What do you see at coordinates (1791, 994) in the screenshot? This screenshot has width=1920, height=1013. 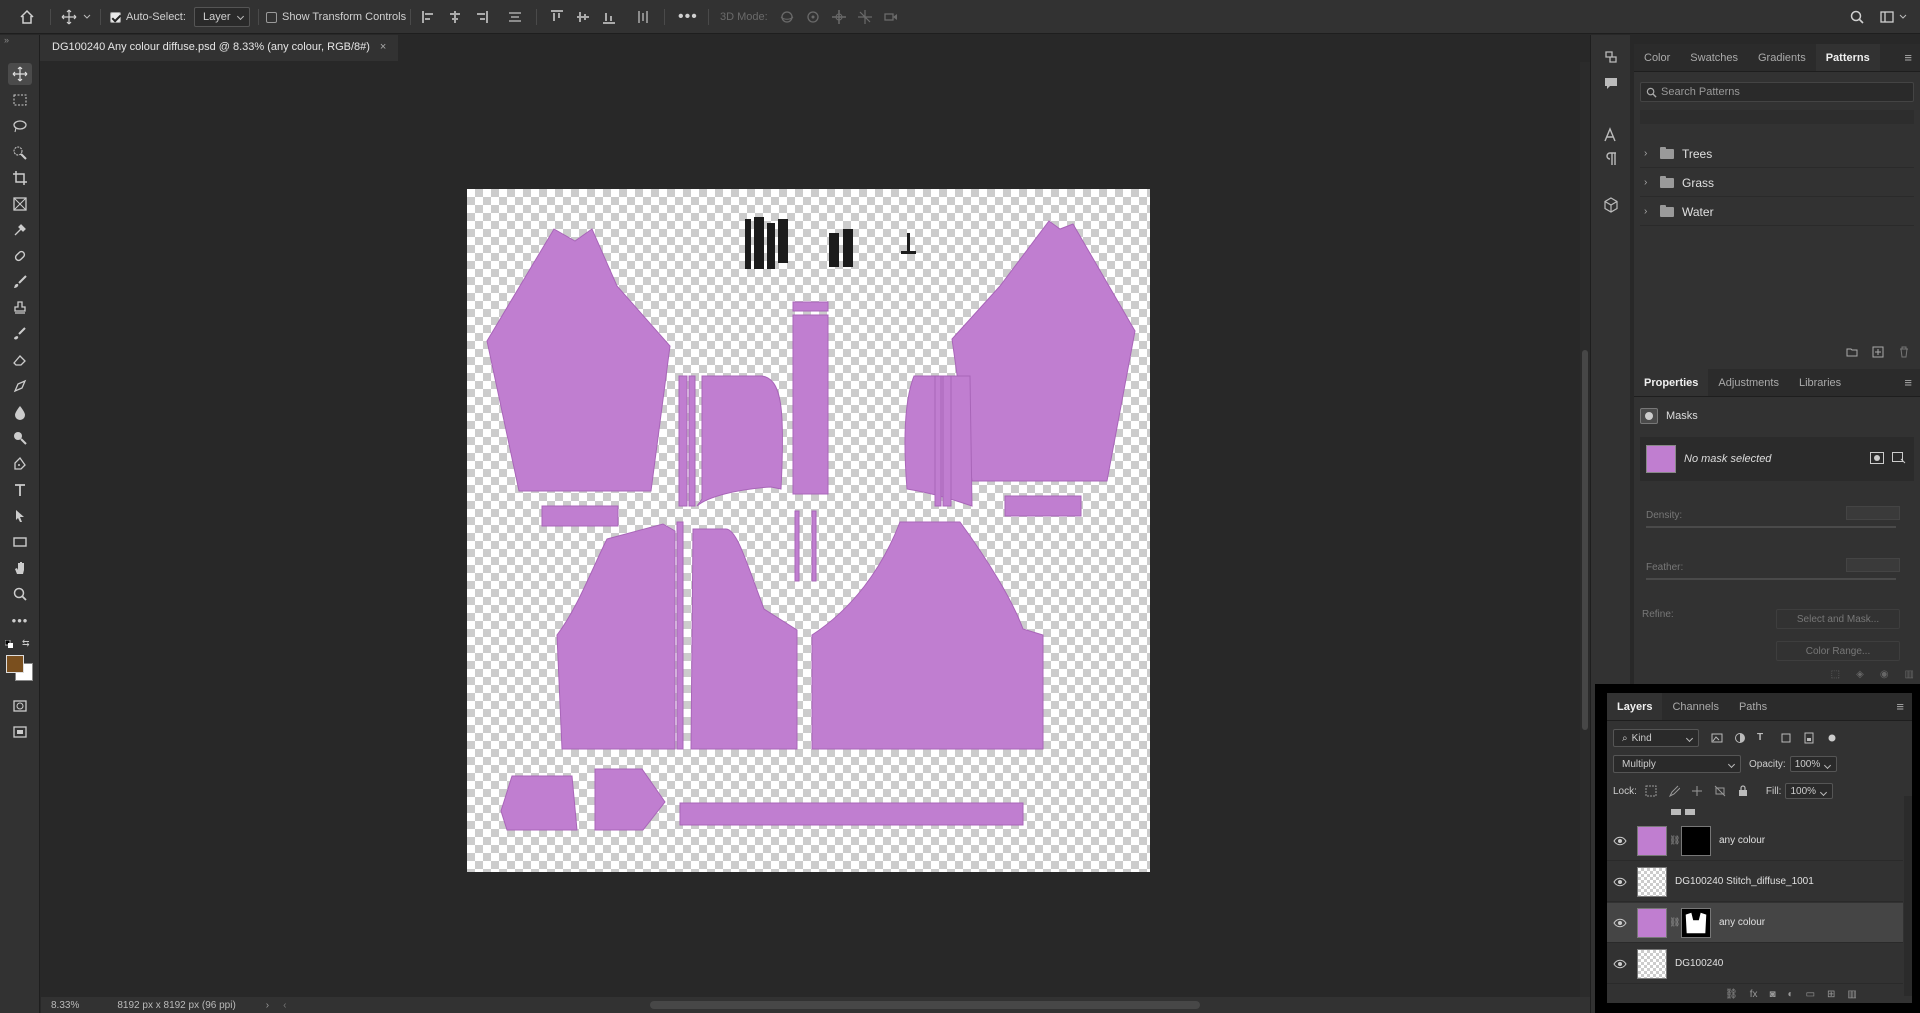 I see `adjustment-layer-icon: ◐` at bounding box center [1791, 994].